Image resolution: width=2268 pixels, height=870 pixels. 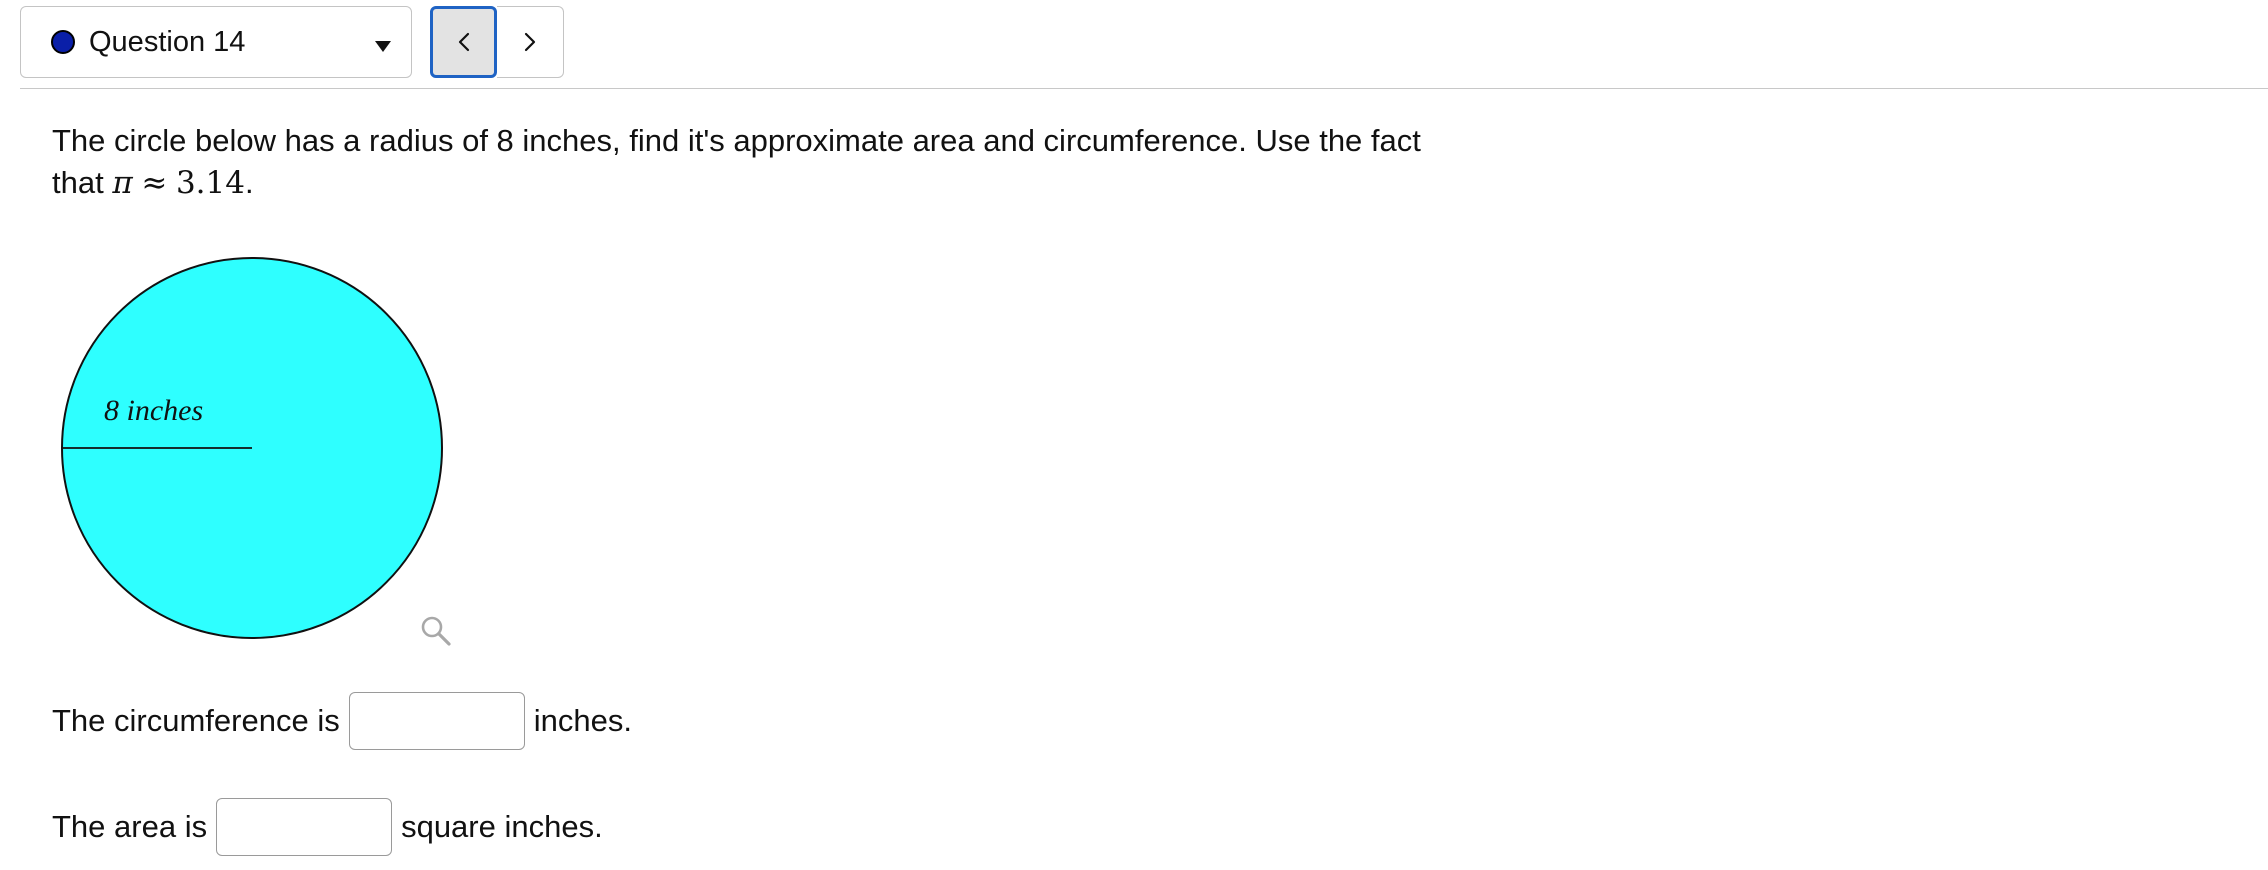 I want to click on circumference-answer-row: The circumference is inches., so click(x=342, y=721).